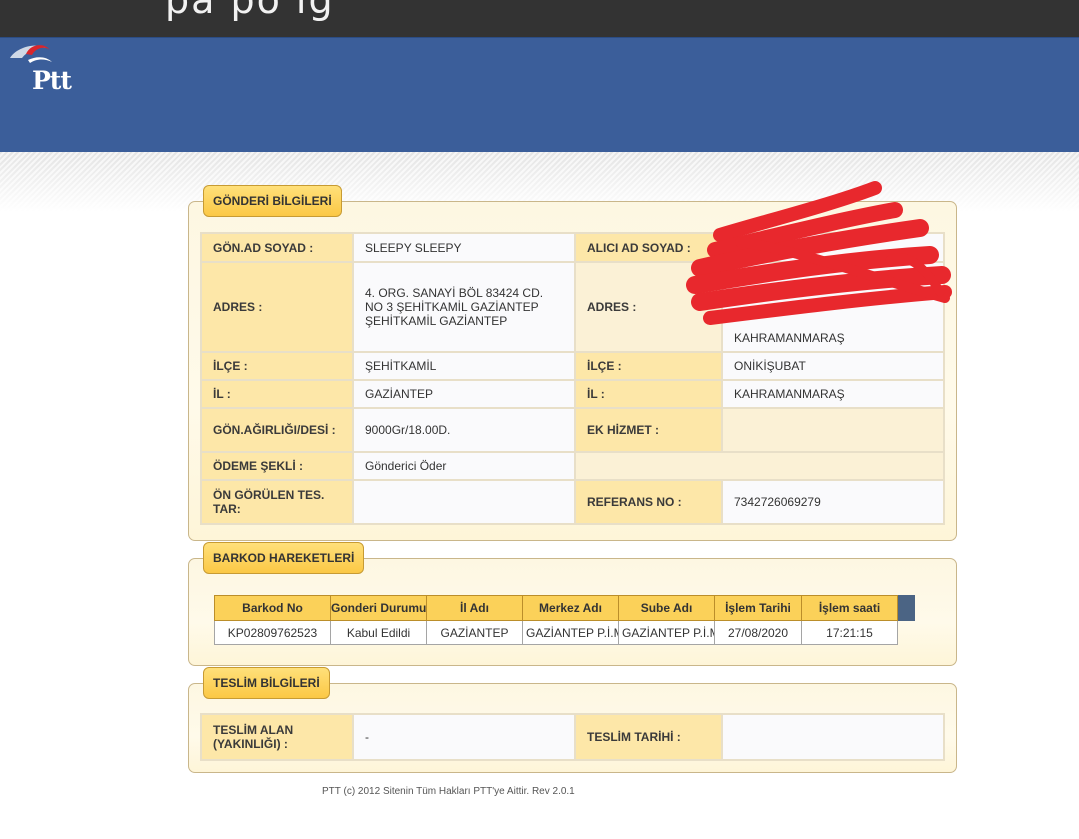 This screenshot has width=1079, height=839. I want to click on sender-city-value: GAZİANTEP, so click(464, 394).